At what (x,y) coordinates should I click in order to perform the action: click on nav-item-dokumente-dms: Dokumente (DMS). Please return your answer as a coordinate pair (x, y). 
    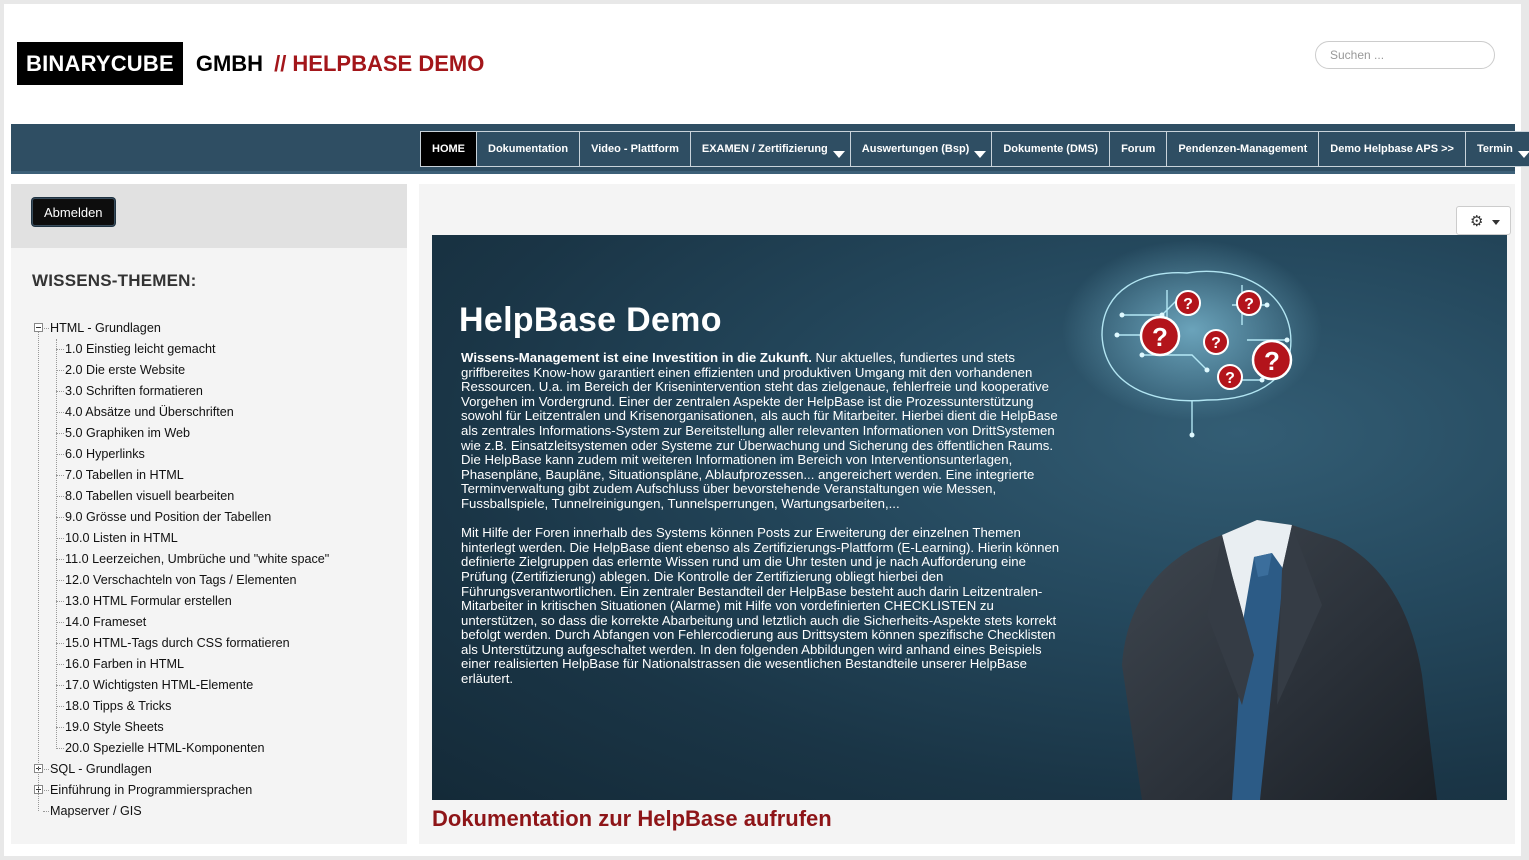
    Looking at the image, I should click on (1051, 149).